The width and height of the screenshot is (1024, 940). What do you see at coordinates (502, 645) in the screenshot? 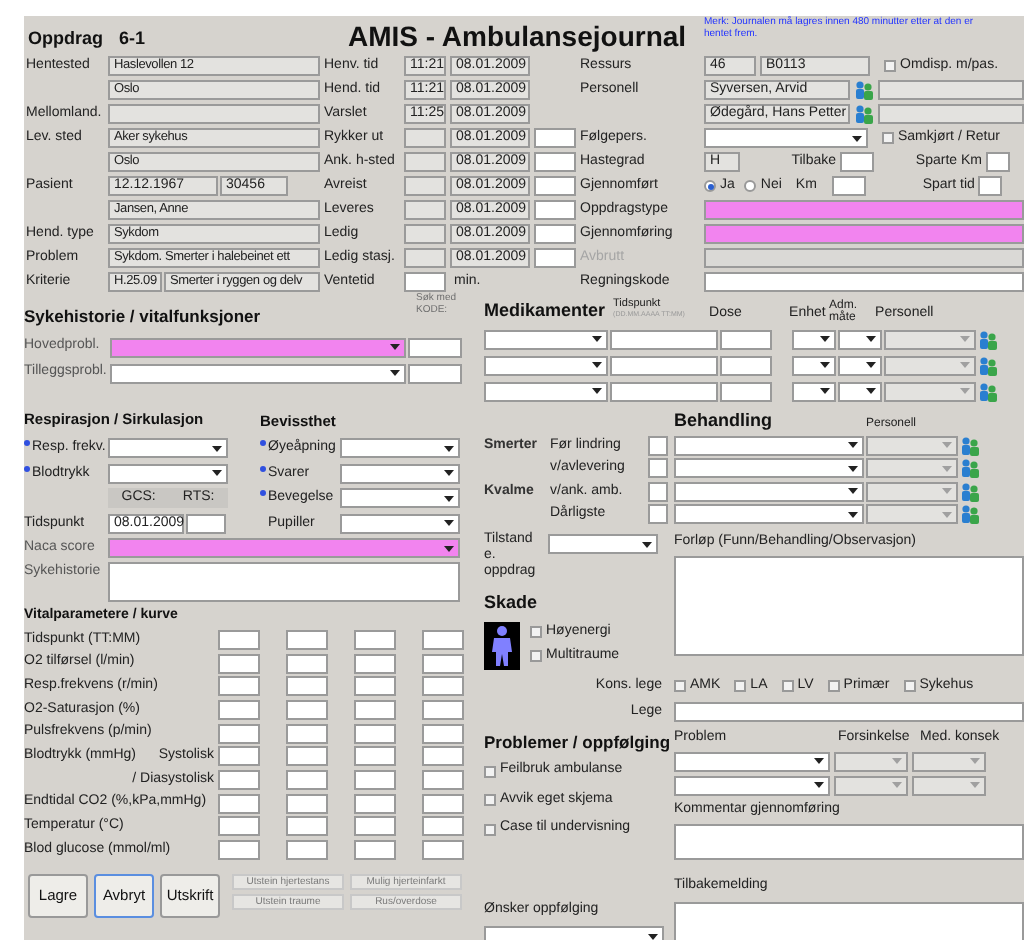
I see `body-diagram-icon` at bounding box center [502, 645].